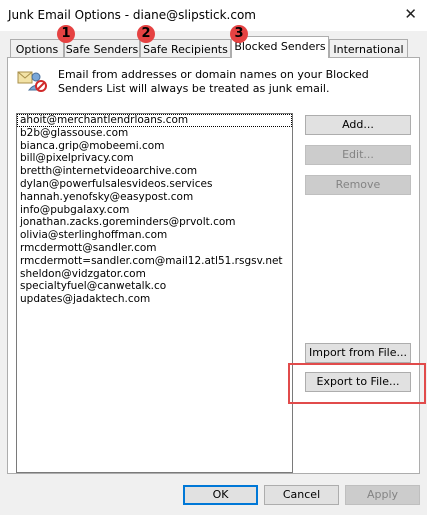  Describe the element at coordinates (102, 49) in the screenshot. I see `tab-safe-senders: Safe Senders` at that location.